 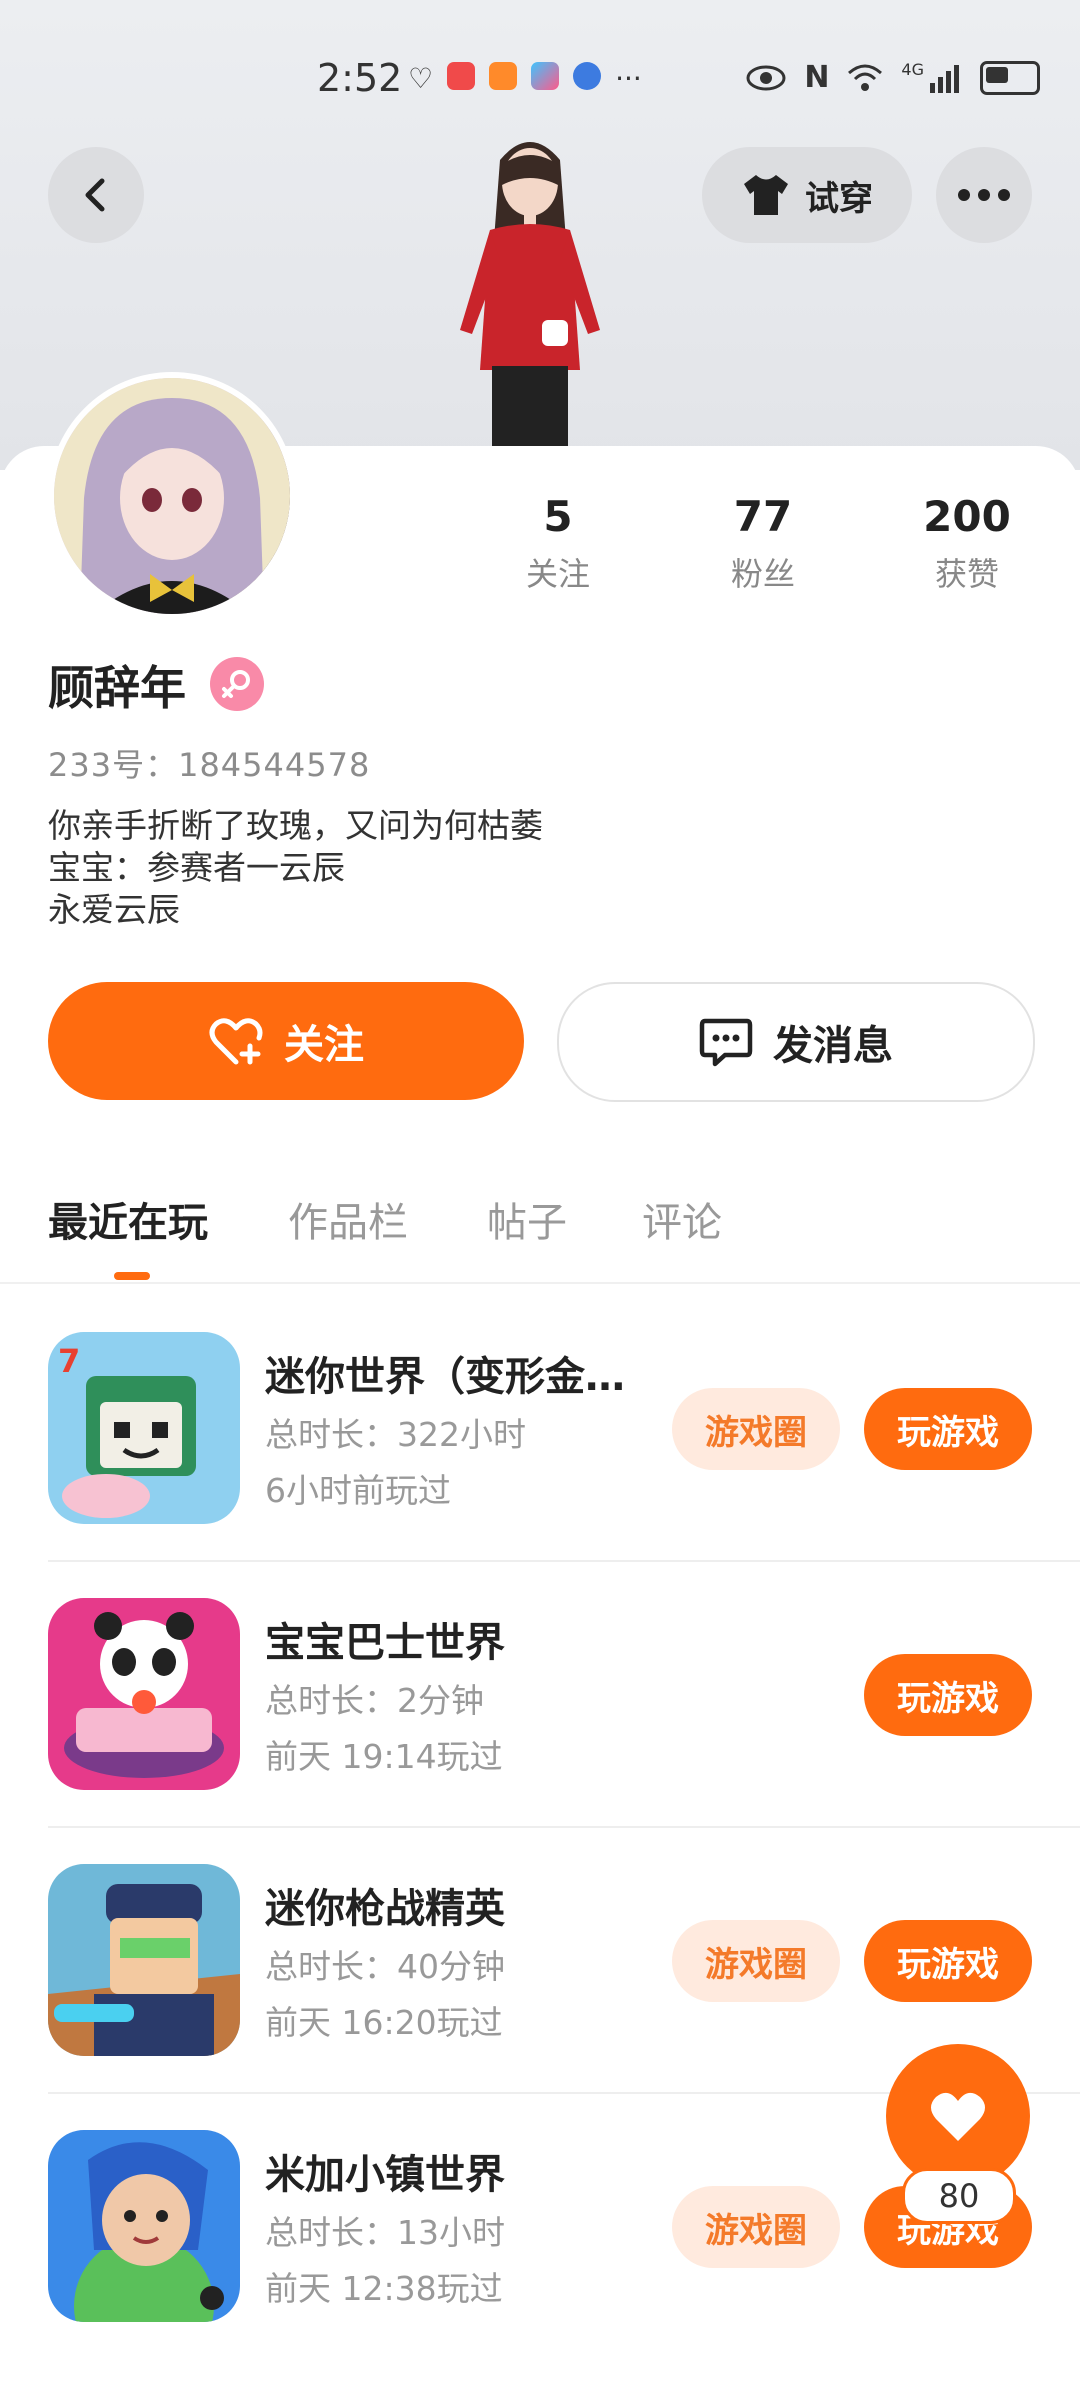 I want to click on profile-avatar, so click(x=172, y=496).